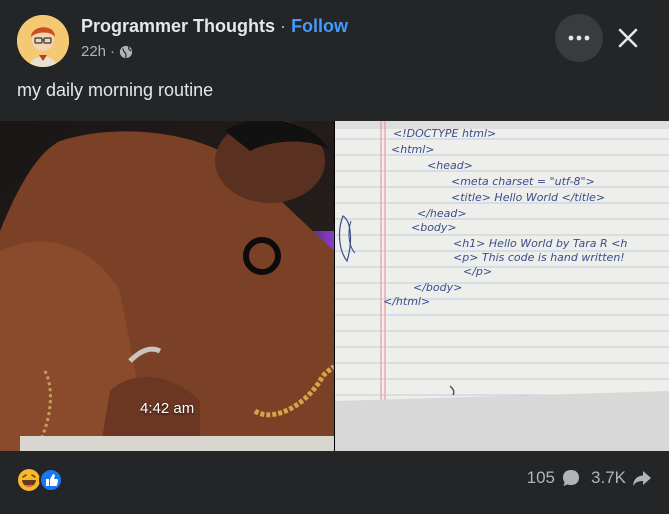 The width and height of the screenshot is (669, 514). I want to click on code-line-4: <meta charset = "utf-8">, so click(523, 181).